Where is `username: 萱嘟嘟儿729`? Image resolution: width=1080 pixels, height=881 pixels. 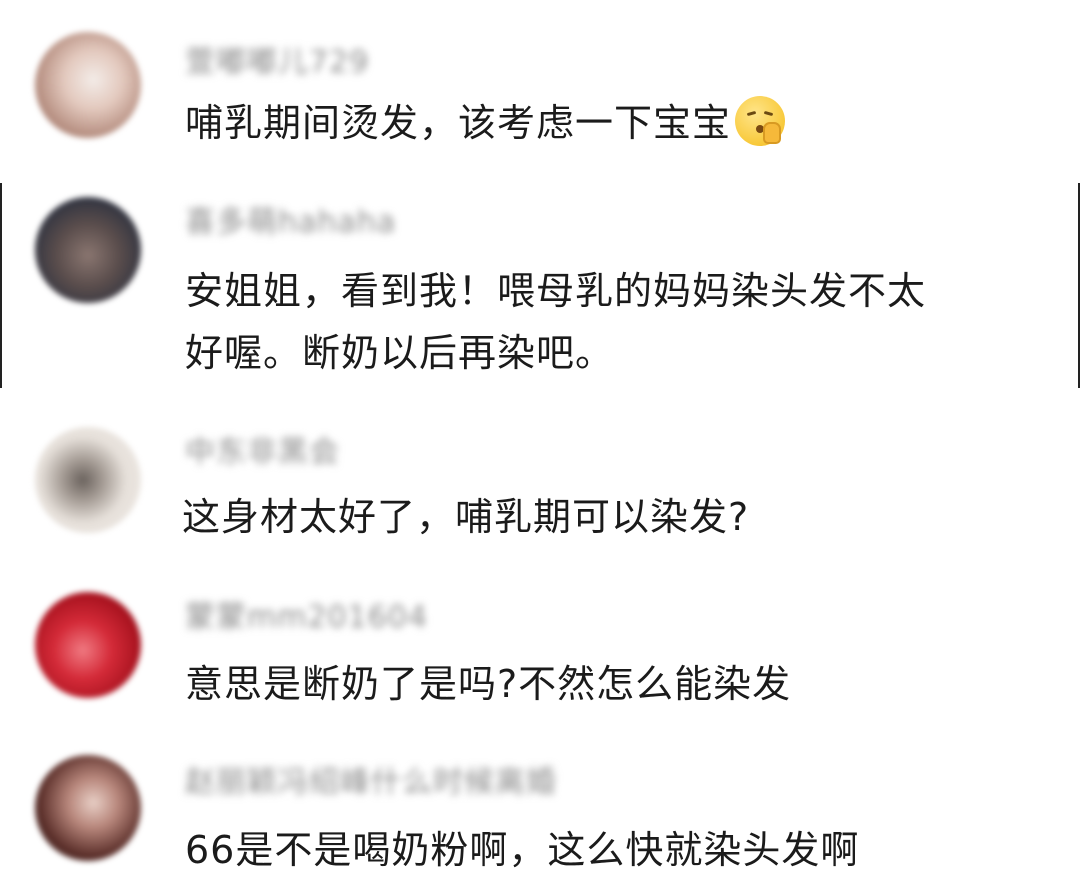
username: 萱嘟嘟儿729 is located at coordinates (277, 63).